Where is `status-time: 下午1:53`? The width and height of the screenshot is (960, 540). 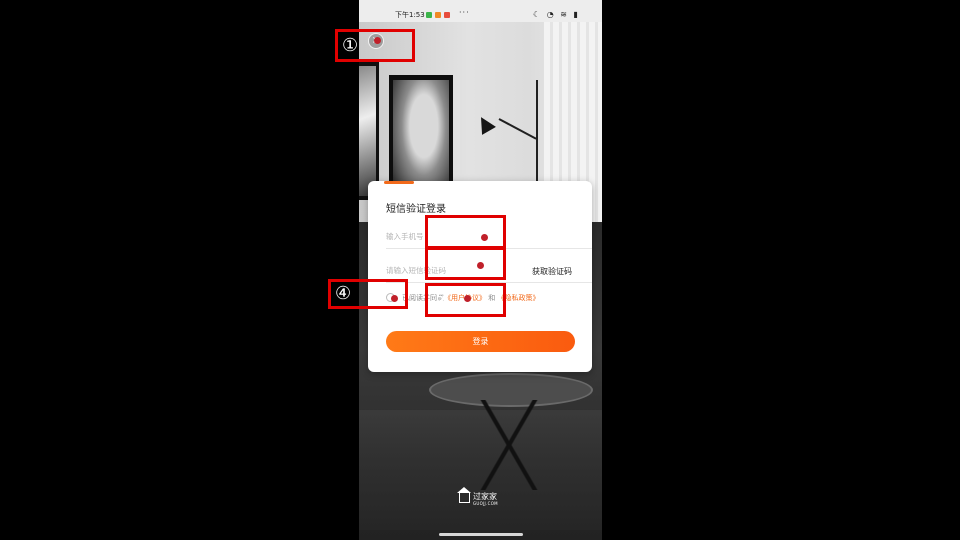 status-time: 下午1:53 is located at coordinates (410, 15).